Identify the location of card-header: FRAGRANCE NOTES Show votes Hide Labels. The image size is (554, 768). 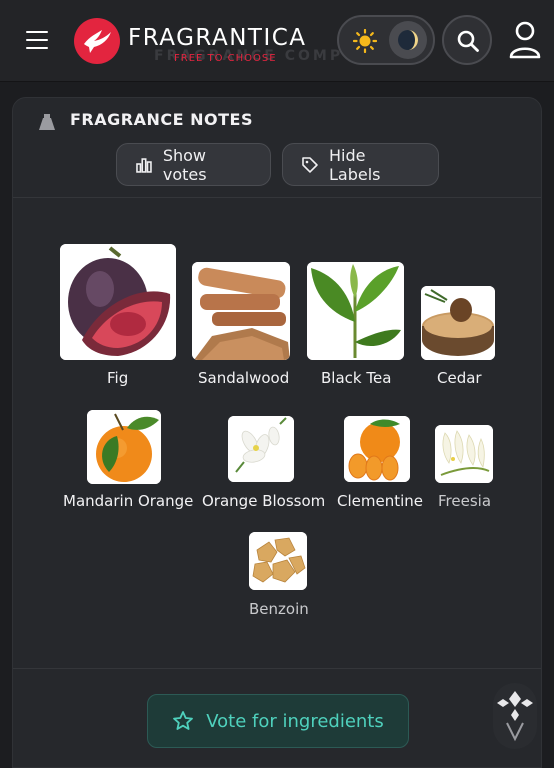
(277, 148).